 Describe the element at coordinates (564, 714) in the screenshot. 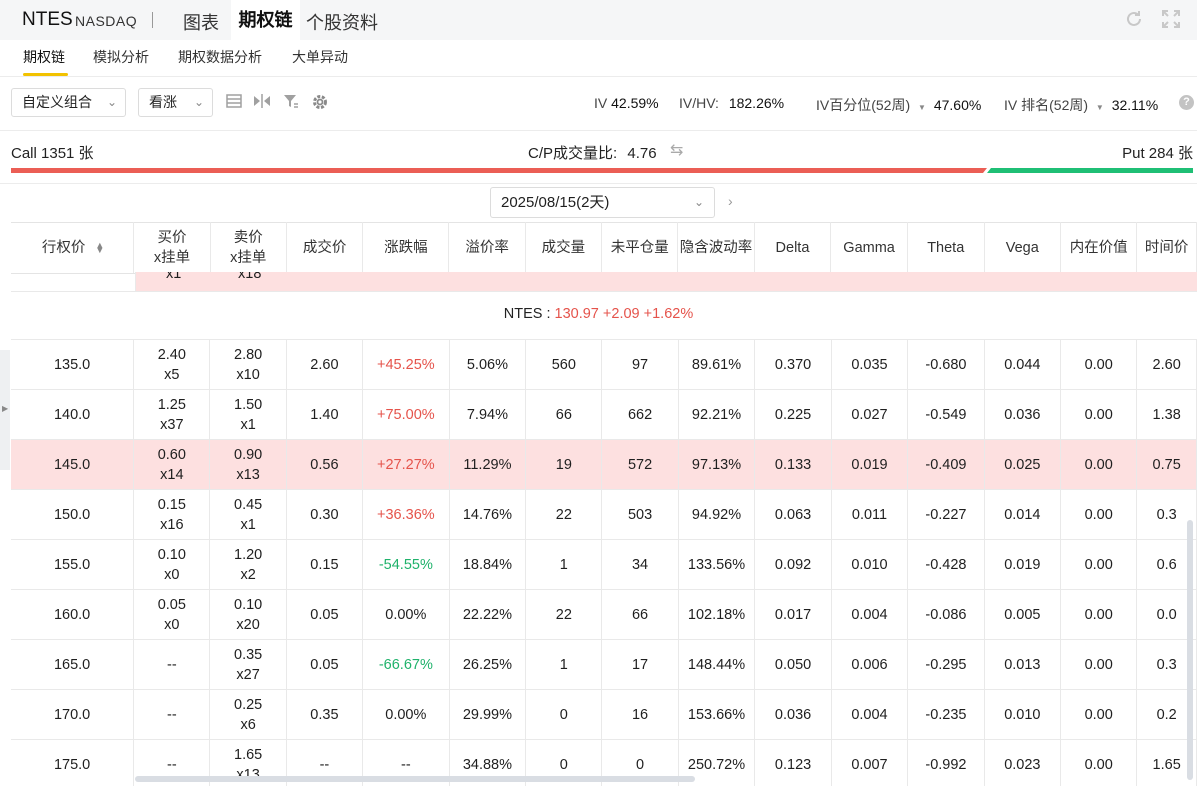

I see `cell-volume: 0` at that location.